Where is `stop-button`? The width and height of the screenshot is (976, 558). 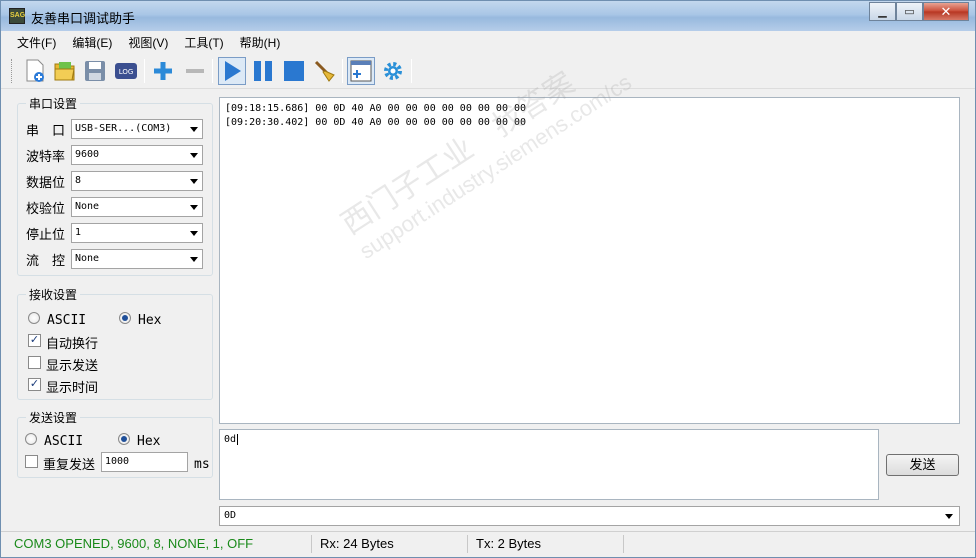
stop-button is located at coordinates (294, 71).